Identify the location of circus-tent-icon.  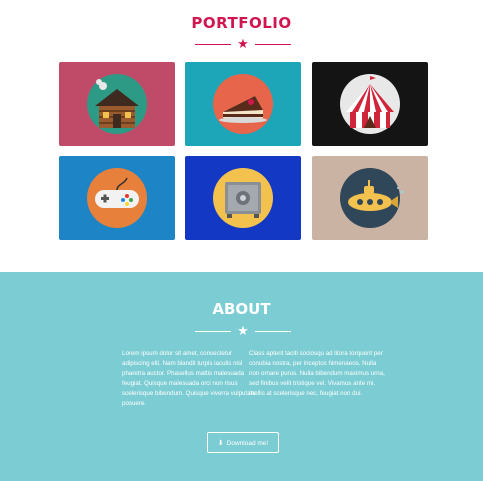
(370, 104).